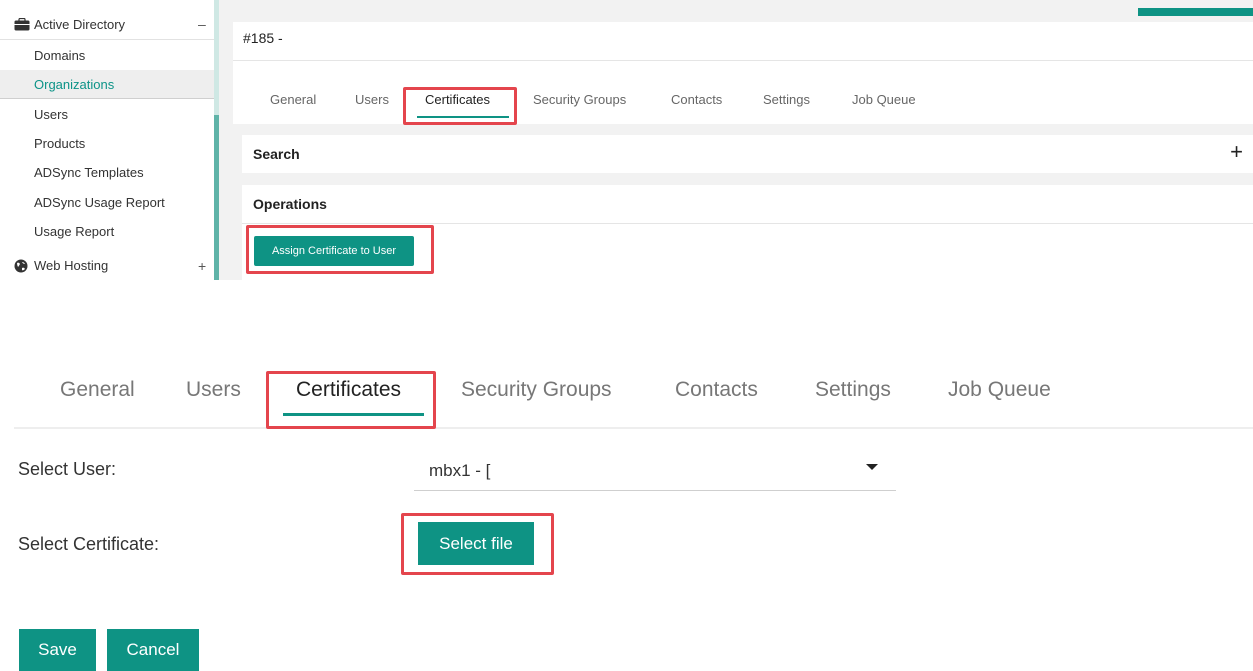 Image resolution: width=1253 pixels, height=671 pixels. I want to click on search-panel: Search +, so click(747, 154).